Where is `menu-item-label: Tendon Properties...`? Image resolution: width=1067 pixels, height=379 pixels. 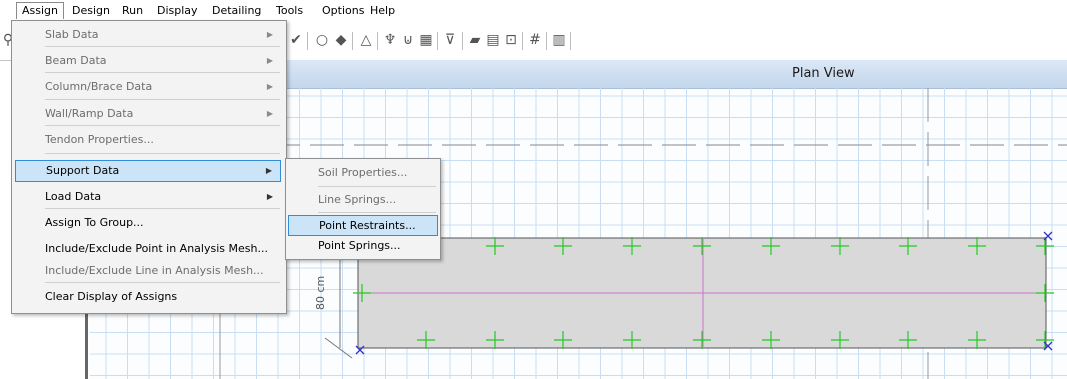 menu-item-label: Tendon Properties... is located at coordinates (99, 139).